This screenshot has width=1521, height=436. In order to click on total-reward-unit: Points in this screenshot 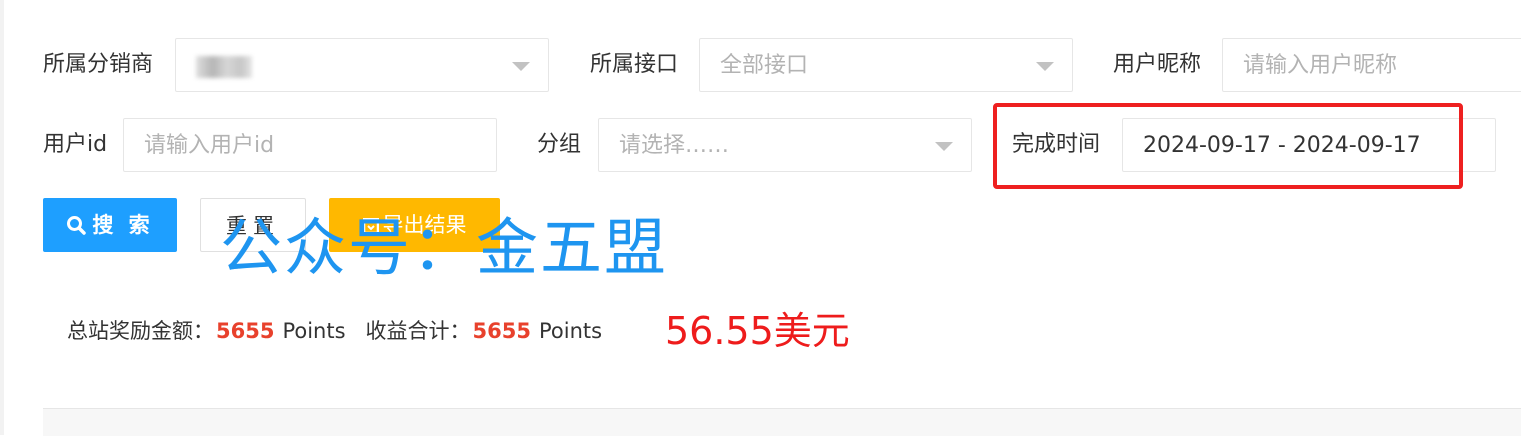, I will do `click(314, 331)`.